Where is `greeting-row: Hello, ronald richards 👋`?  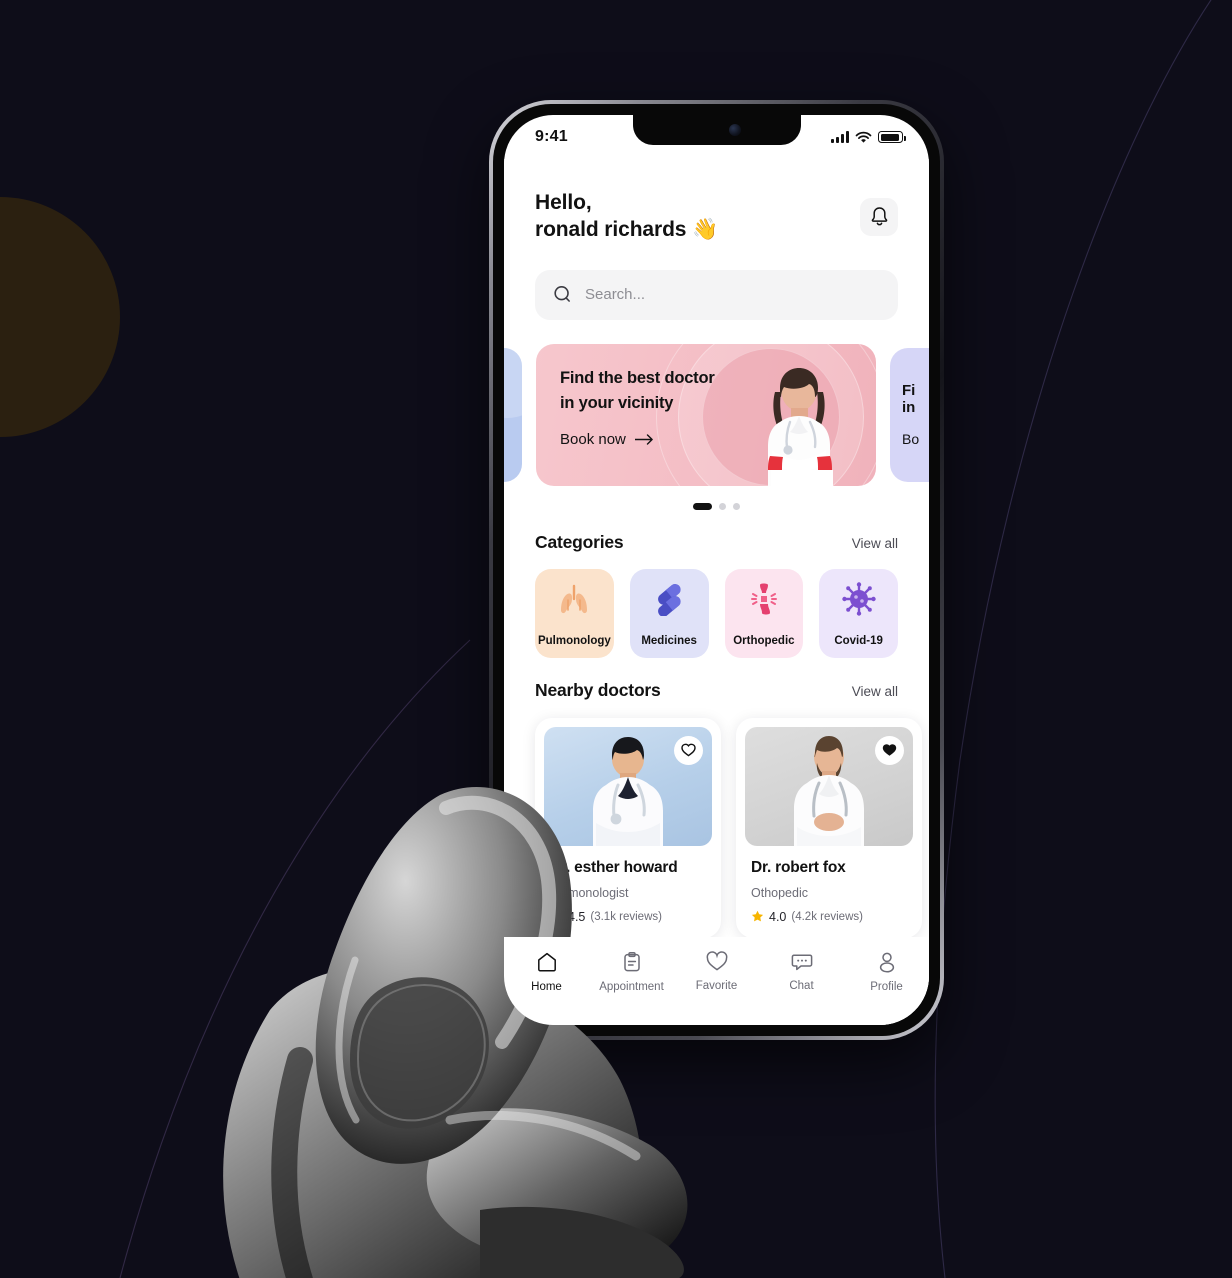
greeting-row: Hello, ronald richards 👋 is located at coordinates (716, 201).